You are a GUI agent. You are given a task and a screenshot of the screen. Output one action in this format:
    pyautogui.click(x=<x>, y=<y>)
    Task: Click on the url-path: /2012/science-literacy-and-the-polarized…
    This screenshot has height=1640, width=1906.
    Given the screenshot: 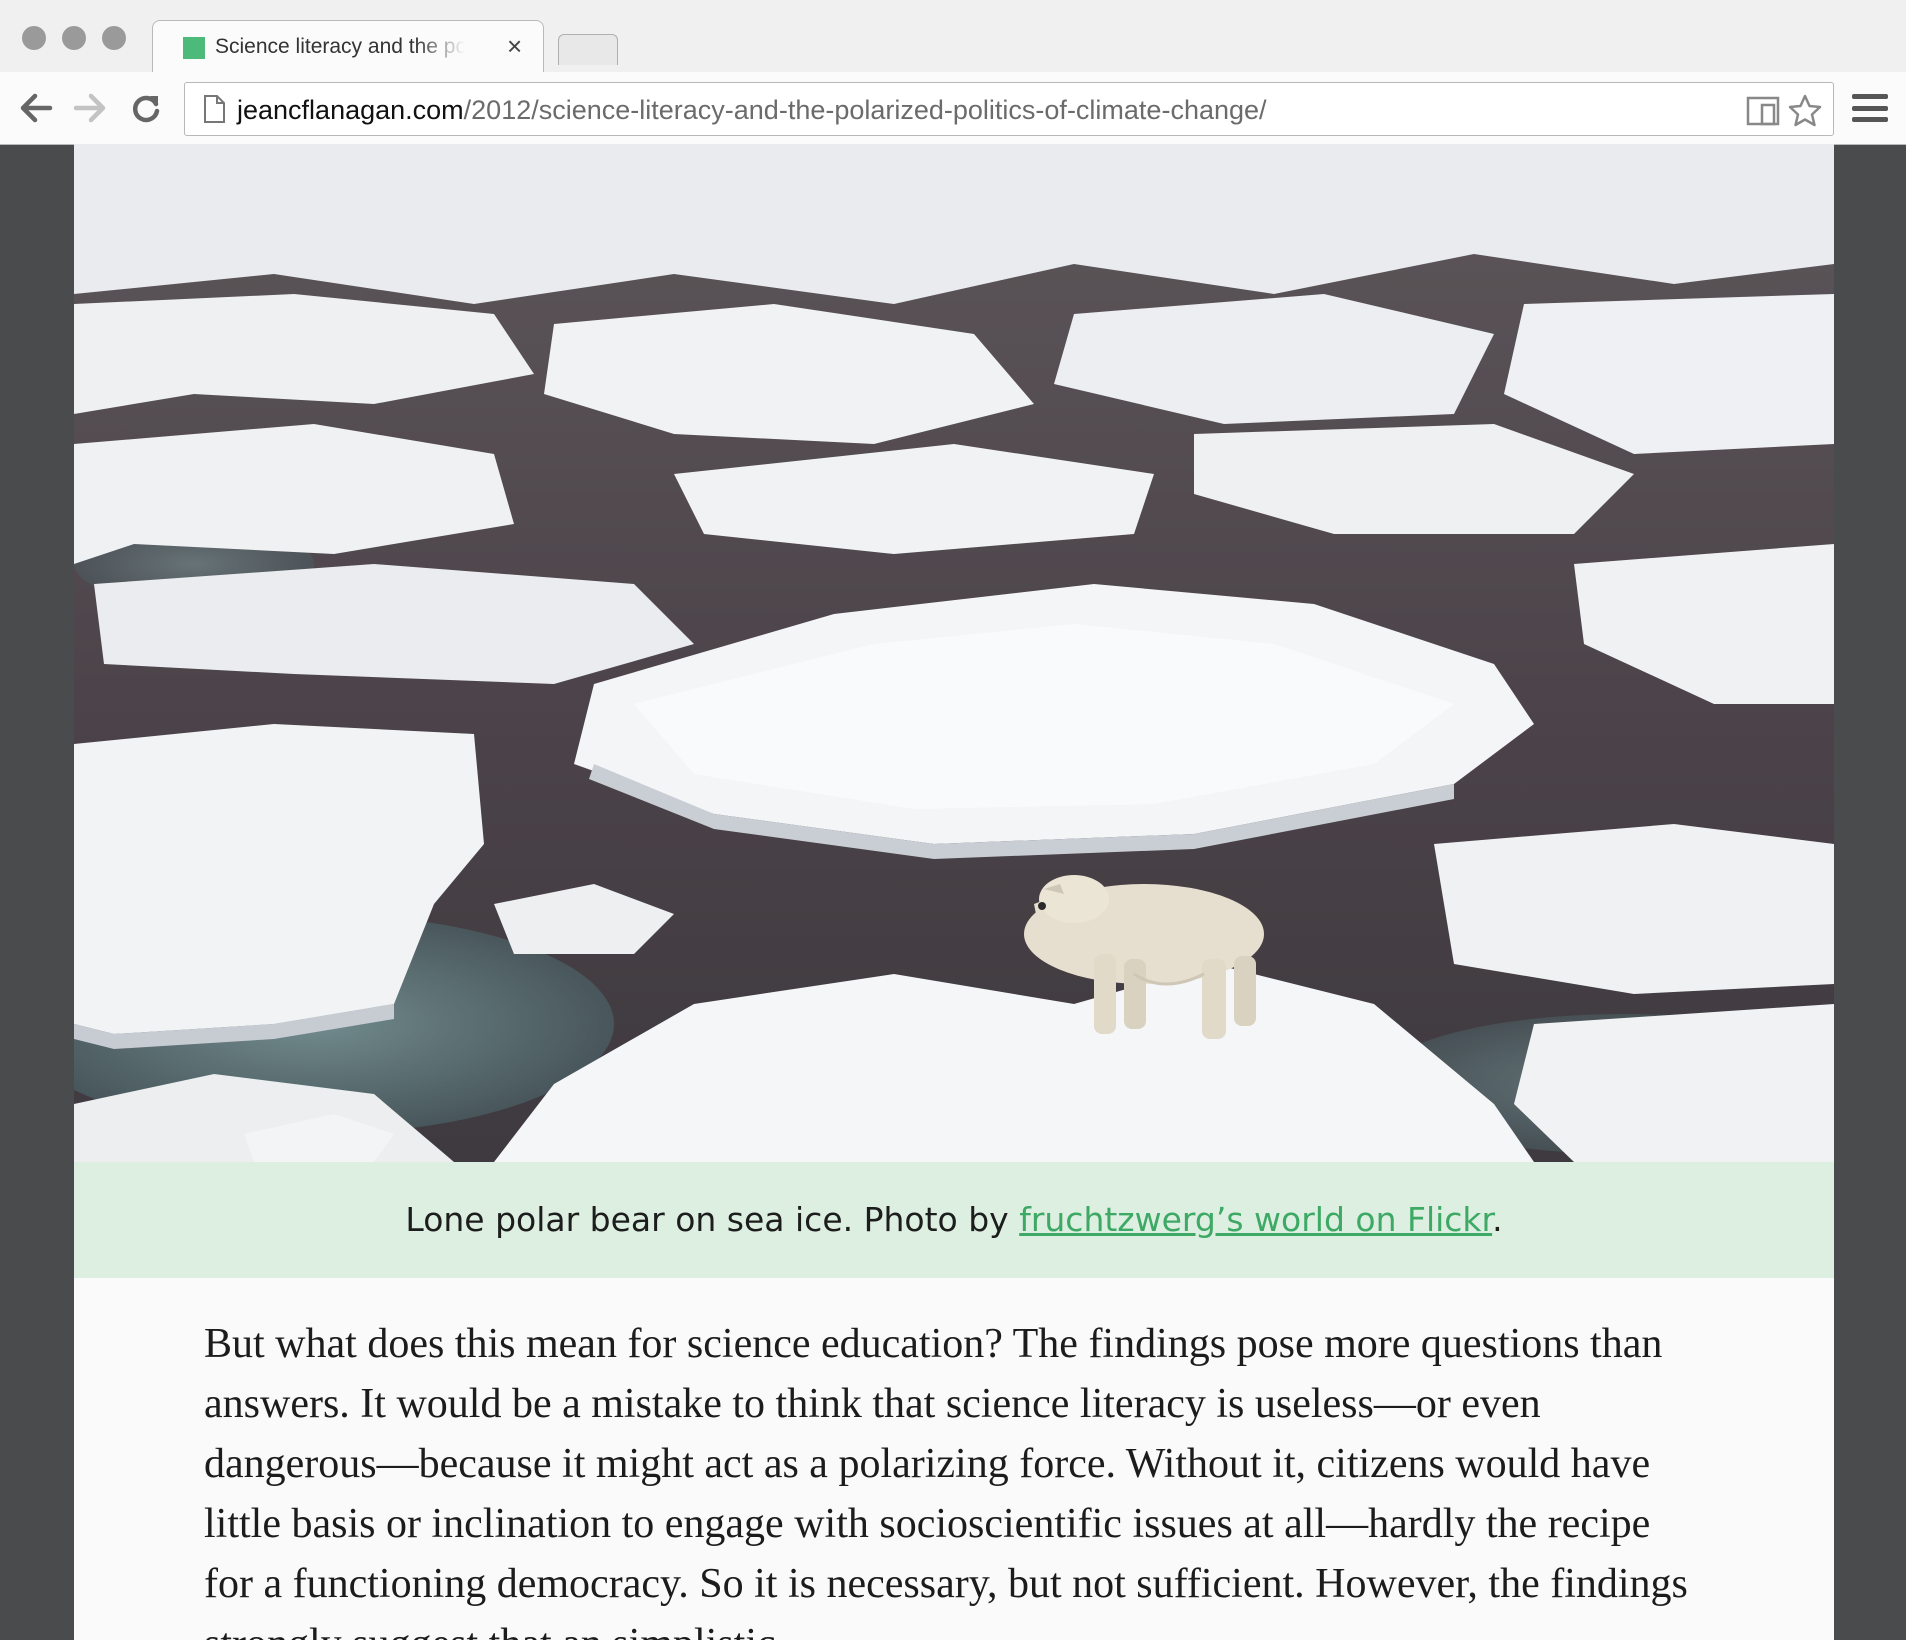 What is the action you would take?
    pyautogui.click(x=865, y=110)
    